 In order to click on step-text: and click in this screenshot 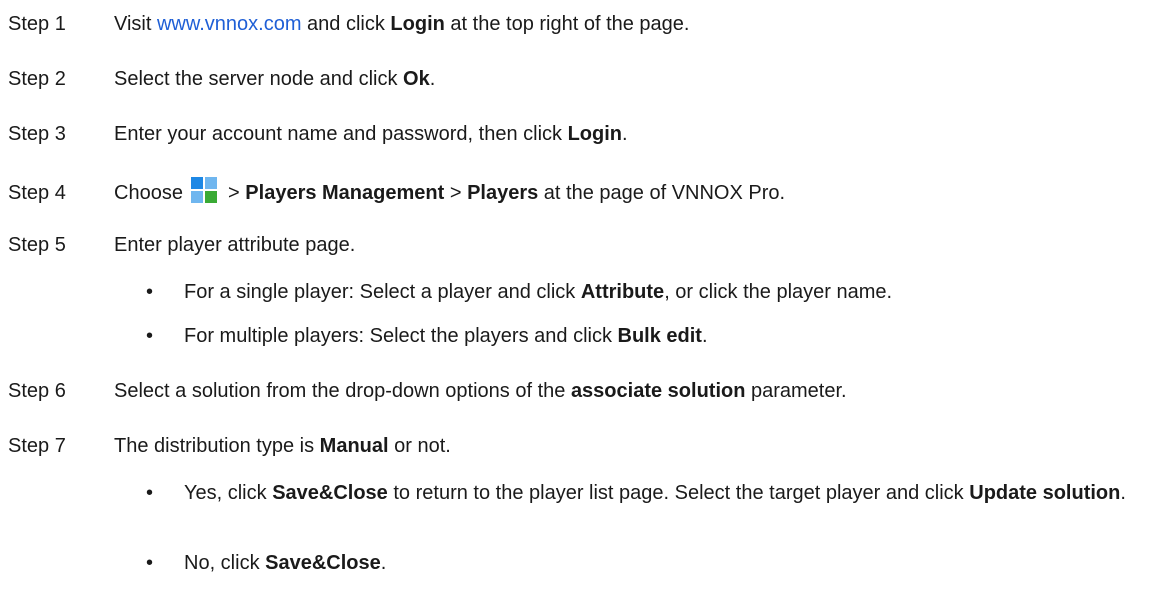, I will do `click(346, 24)`.